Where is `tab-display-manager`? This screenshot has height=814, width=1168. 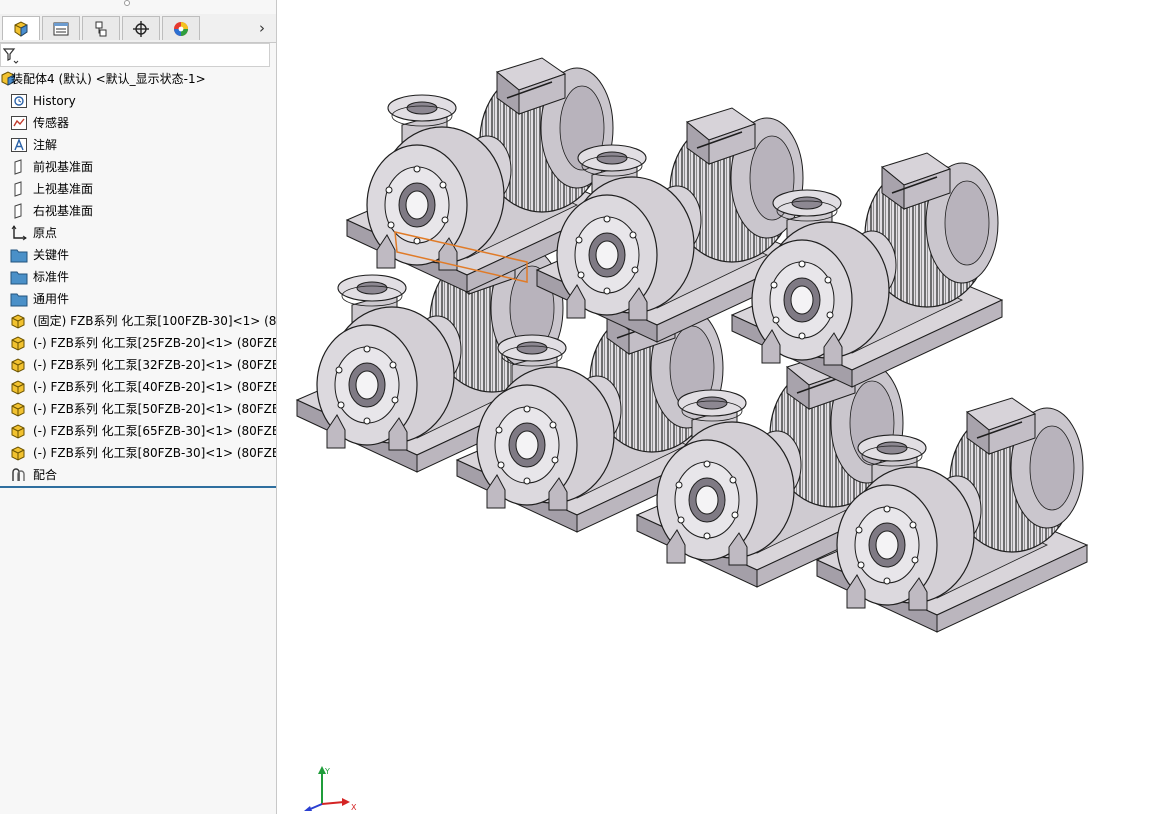 tab-display-manager is located at coordinates (181, 28).